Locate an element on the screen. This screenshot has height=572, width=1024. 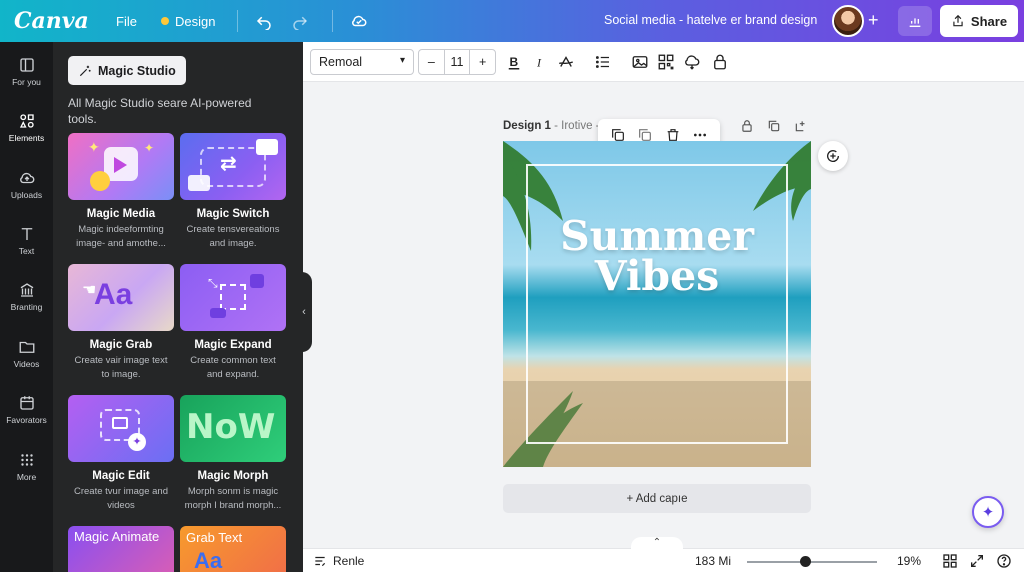
chevron-up-icon: ⌃ is located at coordinates (657, 542).